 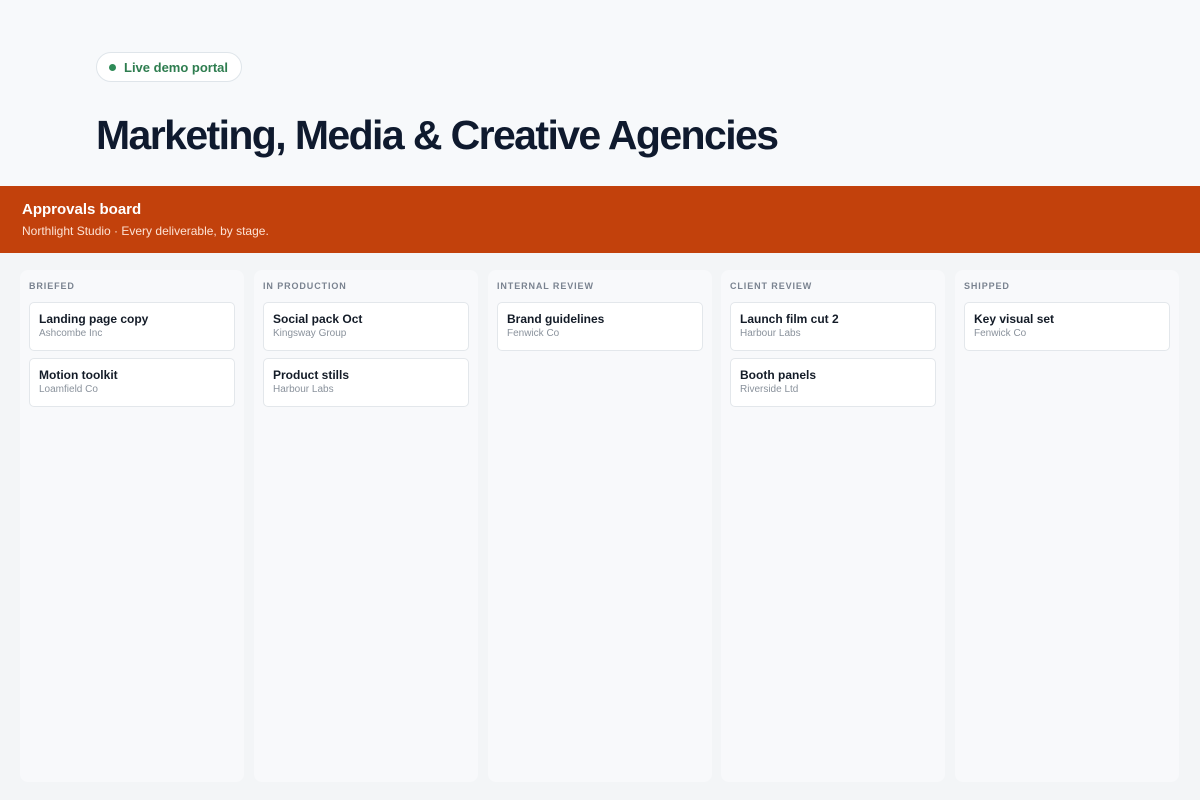 I want to click on deliverable-card: Key visual set Fenwick Co, so click(x=1067, y=326).